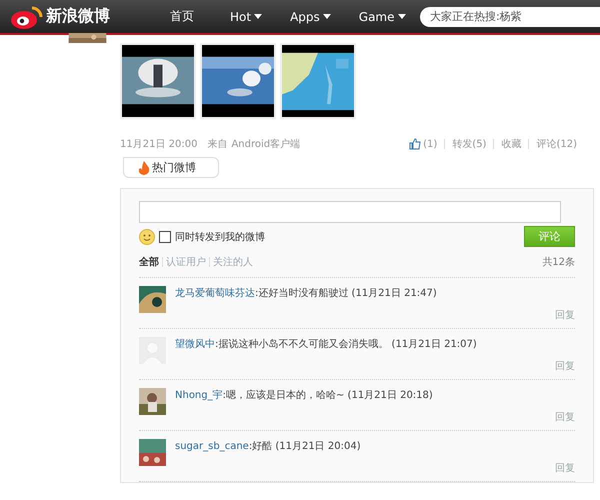 The image size is (600, 500). I want to click on comment-text: 望微风中:据说这种小岛不不久可能又会消失哦。 (11月21日 21:07), so click(326, 344).